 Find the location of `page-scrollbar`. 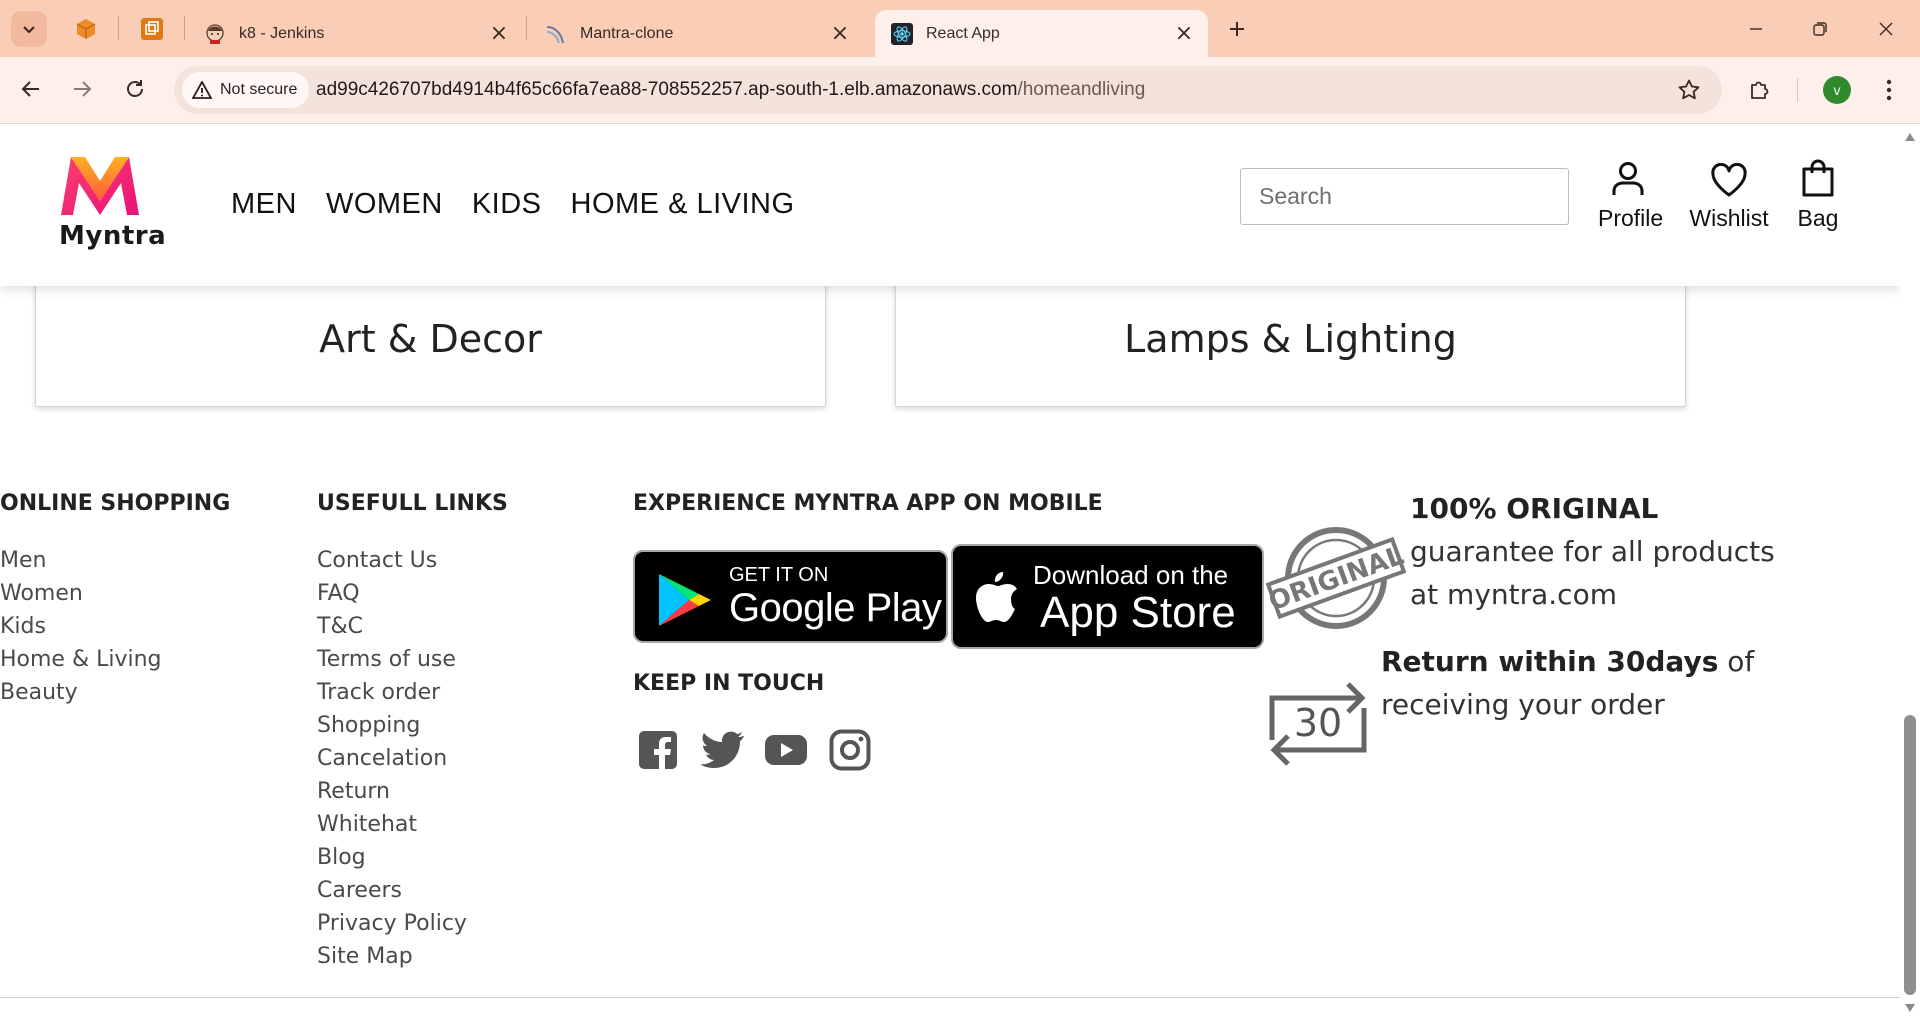

page-scrollbar is located at coordinates (1910, 572).